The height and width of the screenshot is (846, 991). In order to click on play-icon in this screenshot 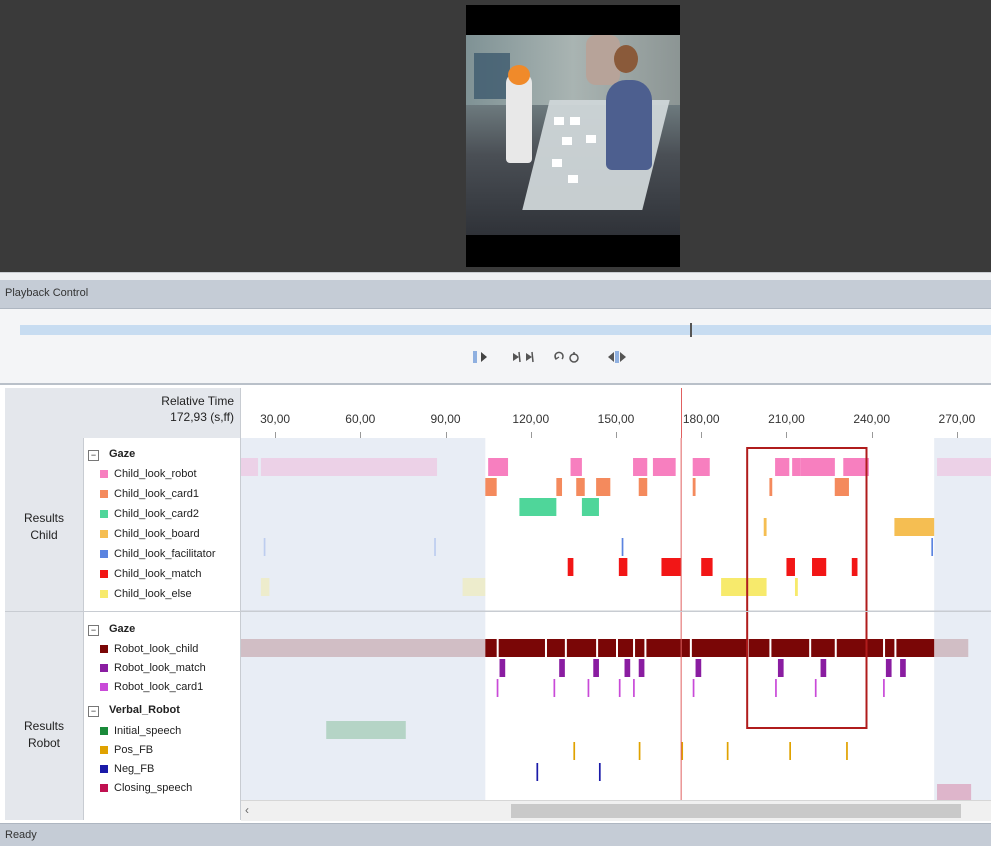, I will do `click(481, 358)`.